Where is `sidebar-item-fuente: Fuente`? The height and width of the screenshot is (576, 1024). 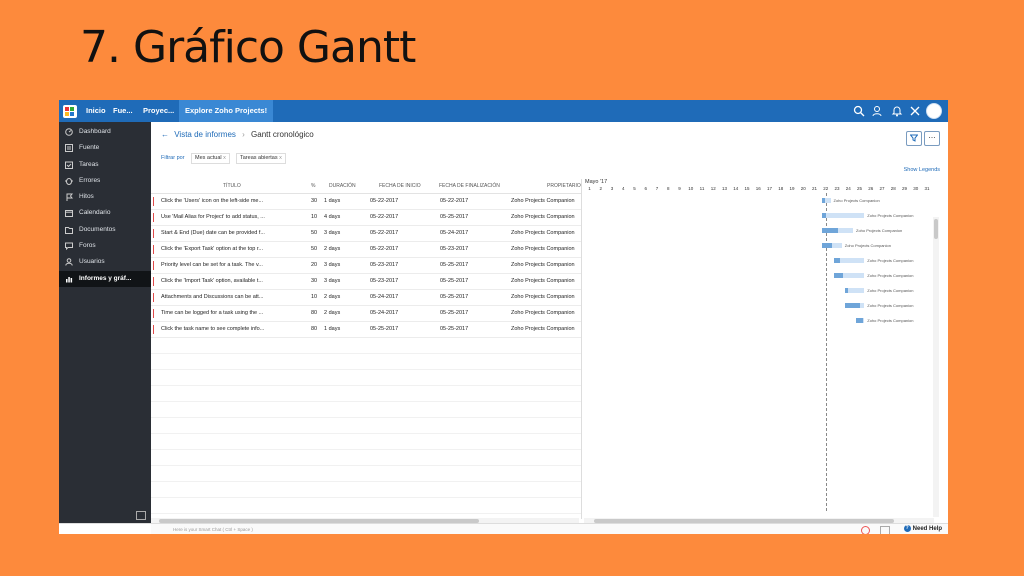 sidebar-item-fuente: Fuente is located at coordinates (105, 148).